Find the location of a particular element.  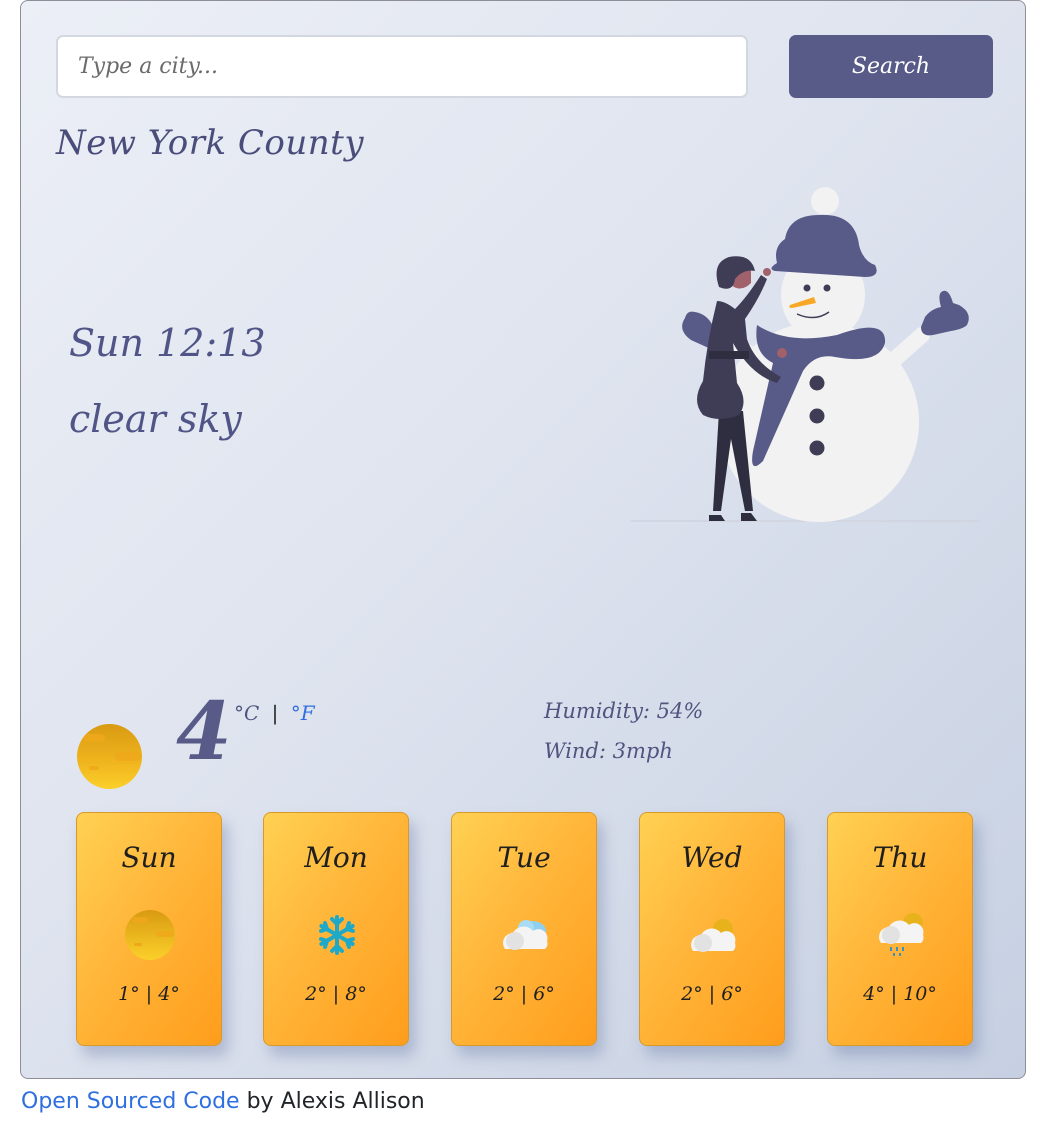

snowflake-icon is located at coordinates (337, 935).